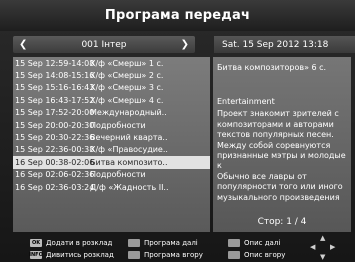 The width and height of the screenshot is (355, 262). I want to click on navigation-pad-icon: ▲ ▼ ◀ ▶, so click(324, 248).